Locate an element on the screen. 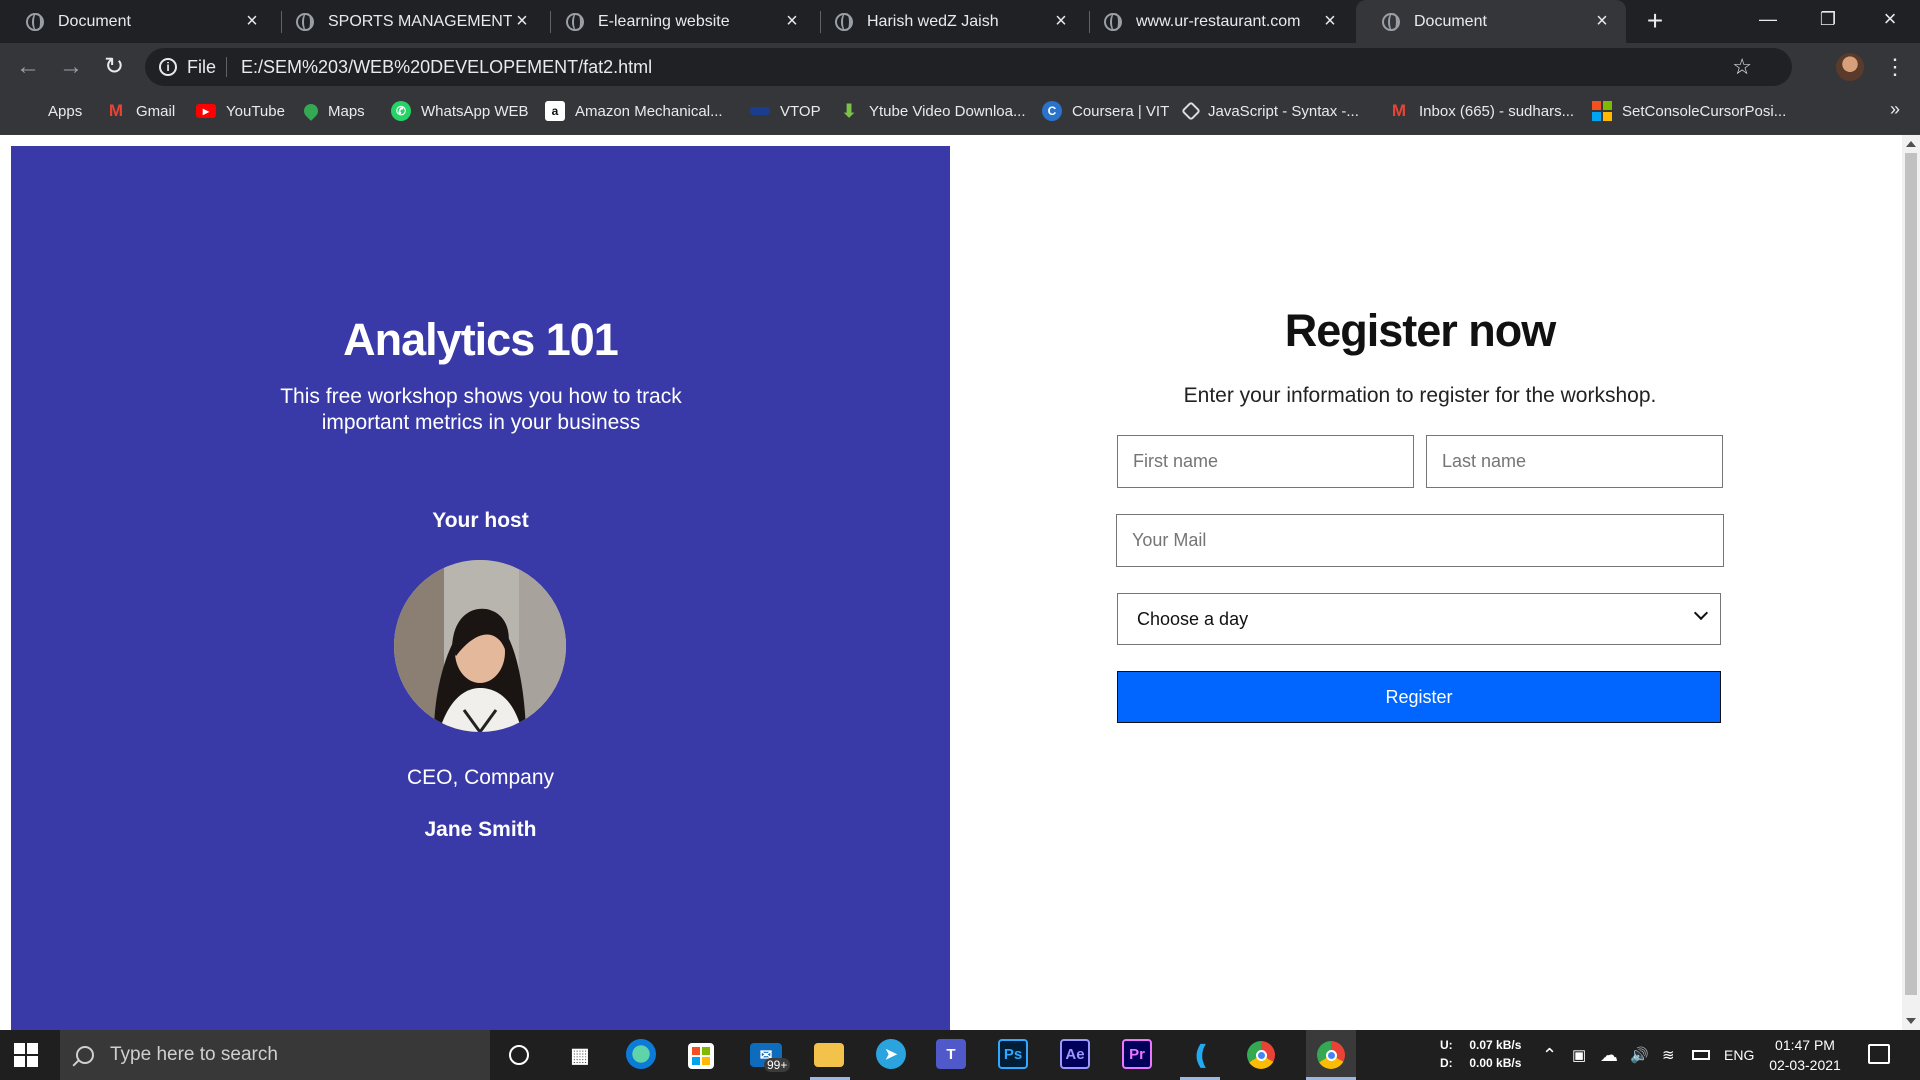 This screenshot has height=1080, width=1920. edge-icon is located at coordinates (641, 1054).